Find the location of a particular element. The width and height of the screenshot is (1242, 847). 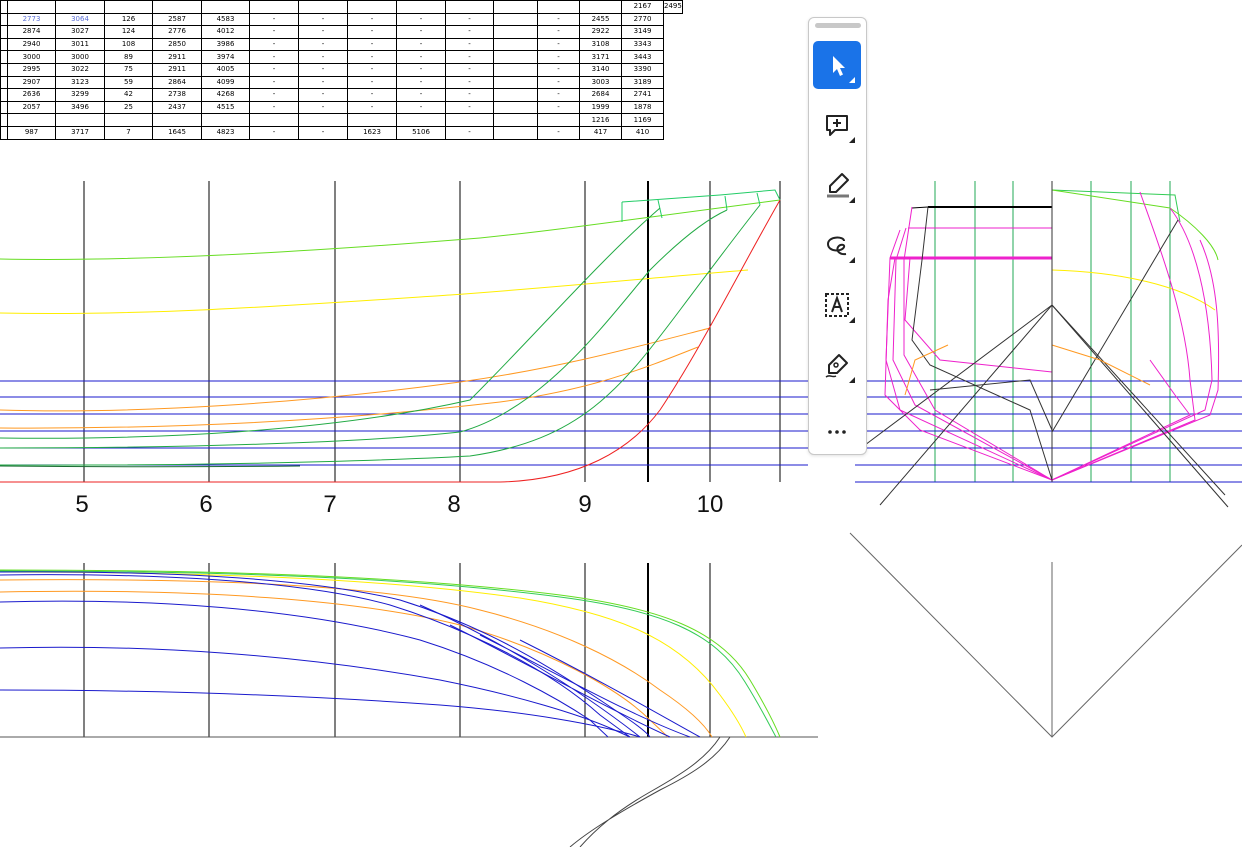

pen-sign-icon is located at coordinates (836, 366).